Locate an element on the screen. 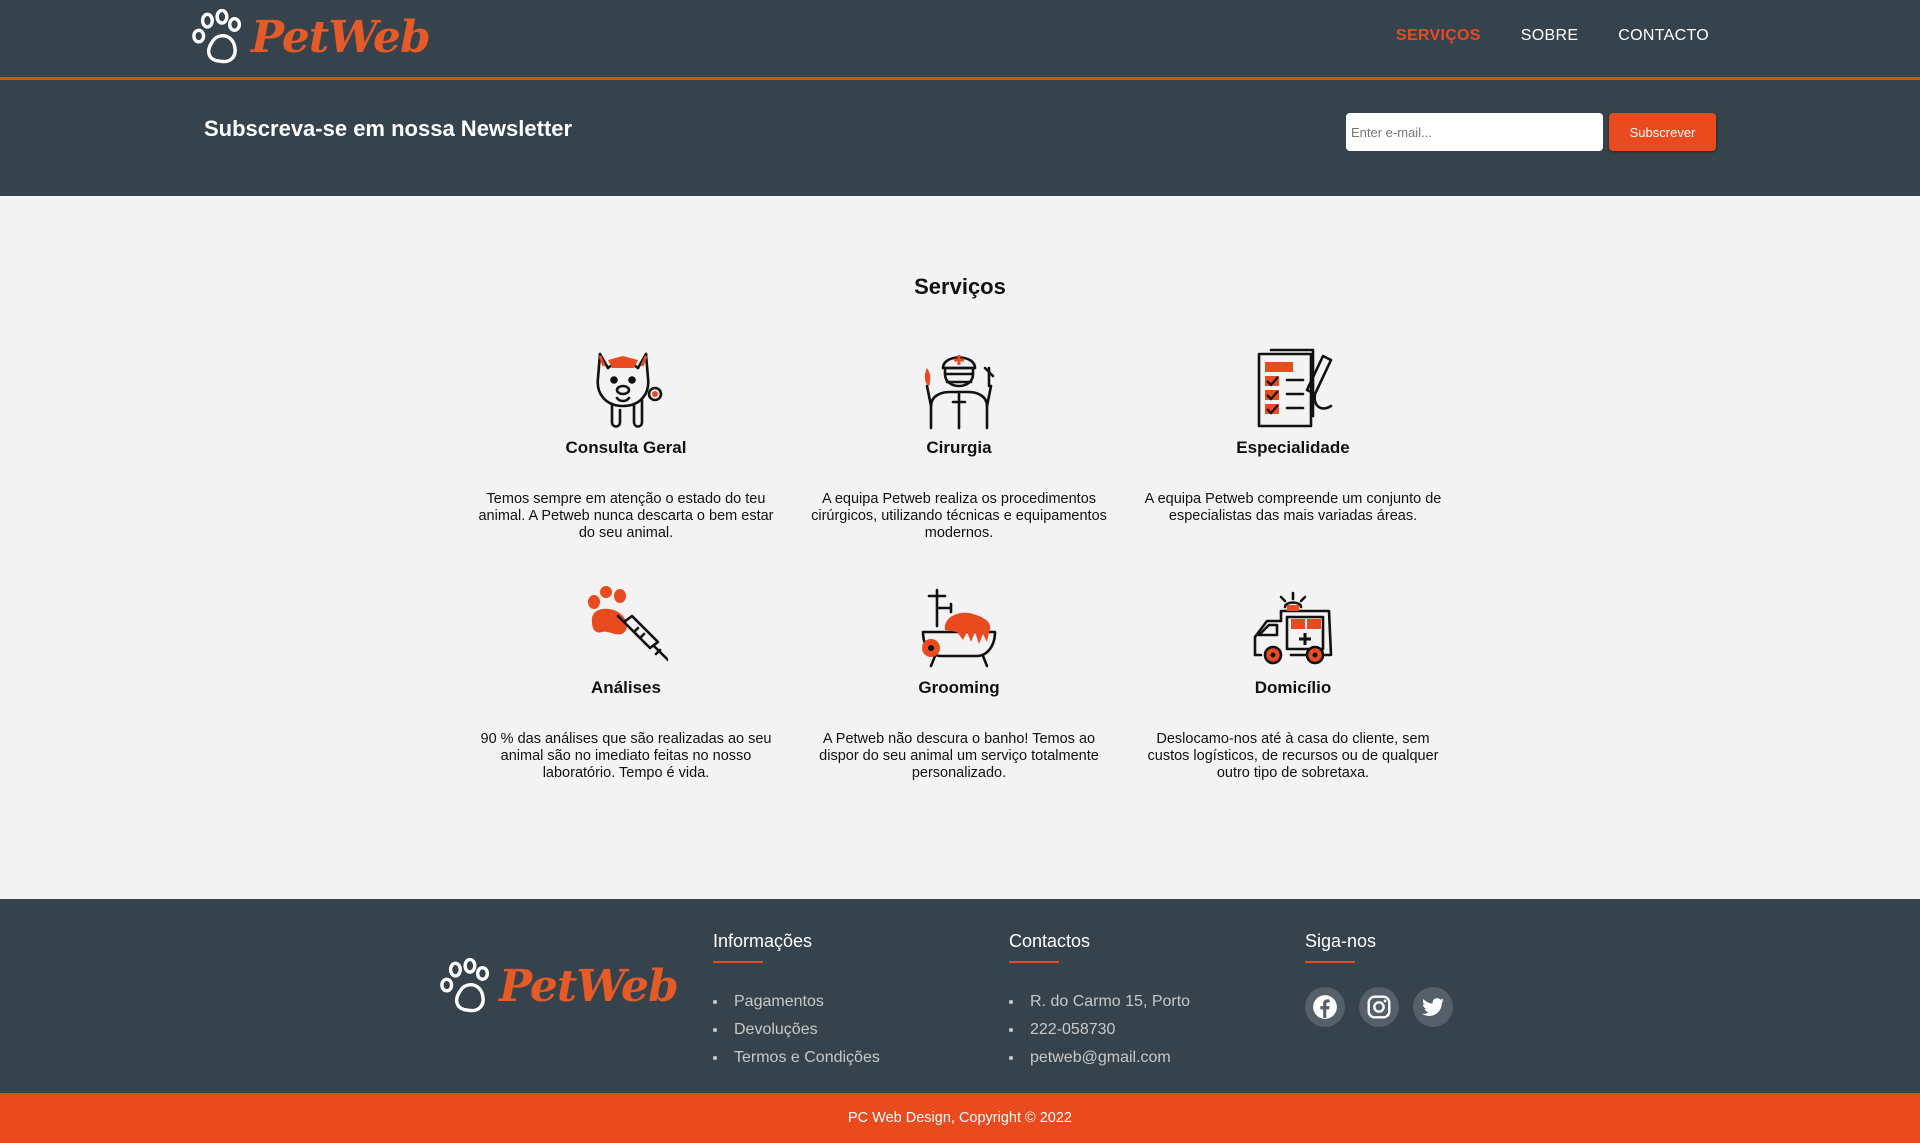 The height and width of the screenshot is (1143, 1920). footer-info-title: Informações is located at coordinates (763, 941).